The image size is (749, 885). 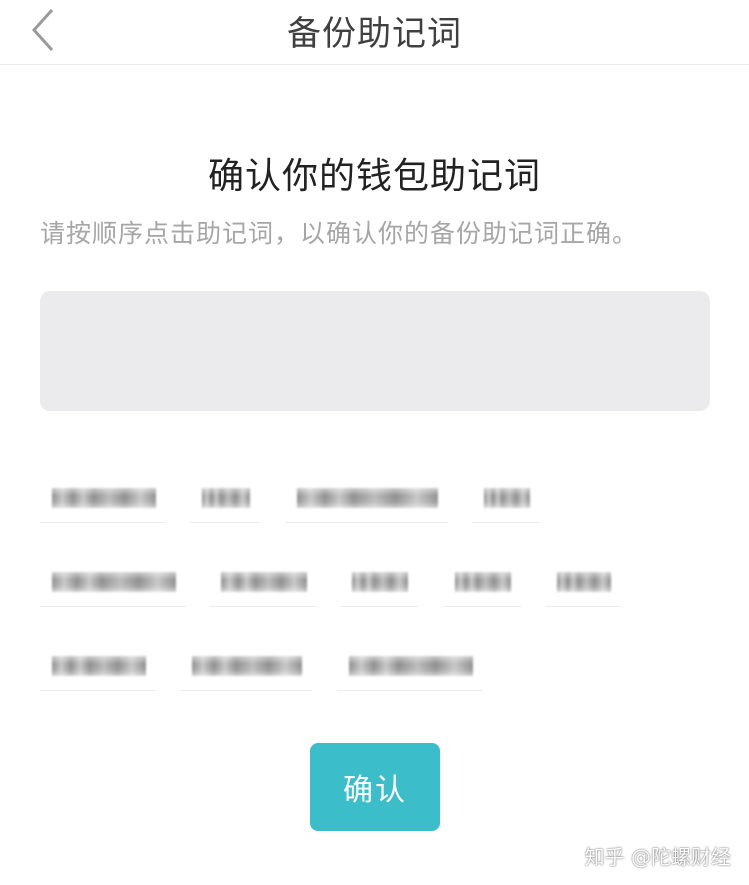 I want to click on navbar: 备份助记词, so click(x=374, y=32).